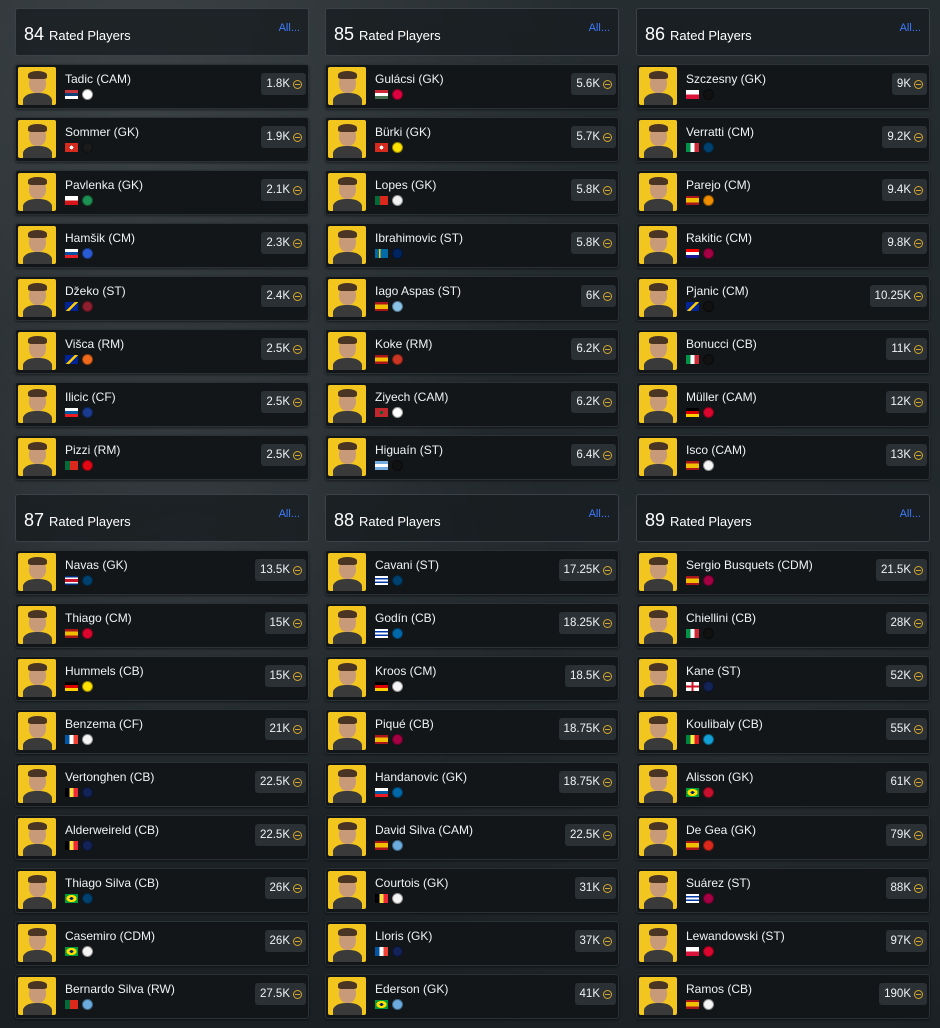  What do you see at coordinates (71, 739) in the screenshot?
I see `france-flag-icon` at bounding box center [71, 739].